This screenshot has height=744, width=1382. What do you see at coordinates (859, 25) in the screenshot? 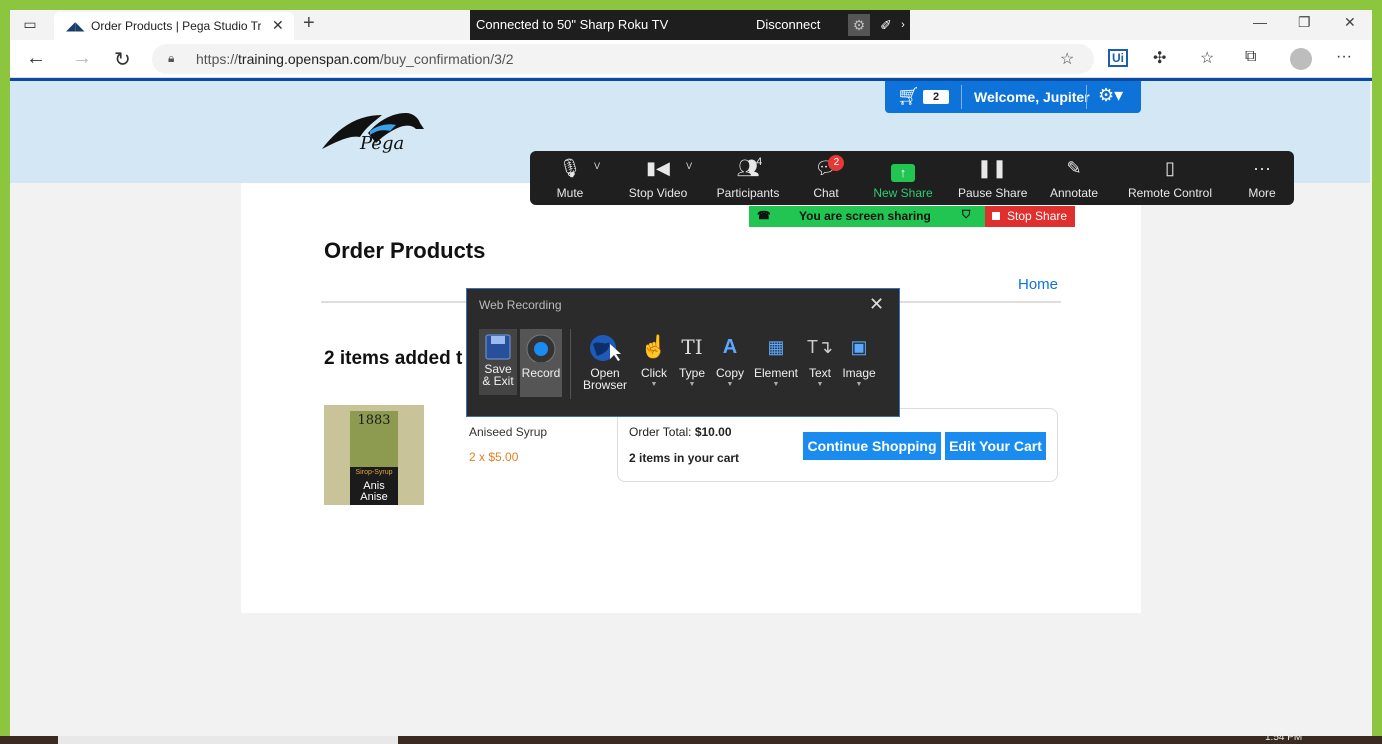
I see `settings-icon: ⚙` at bounding box center [859, 25].